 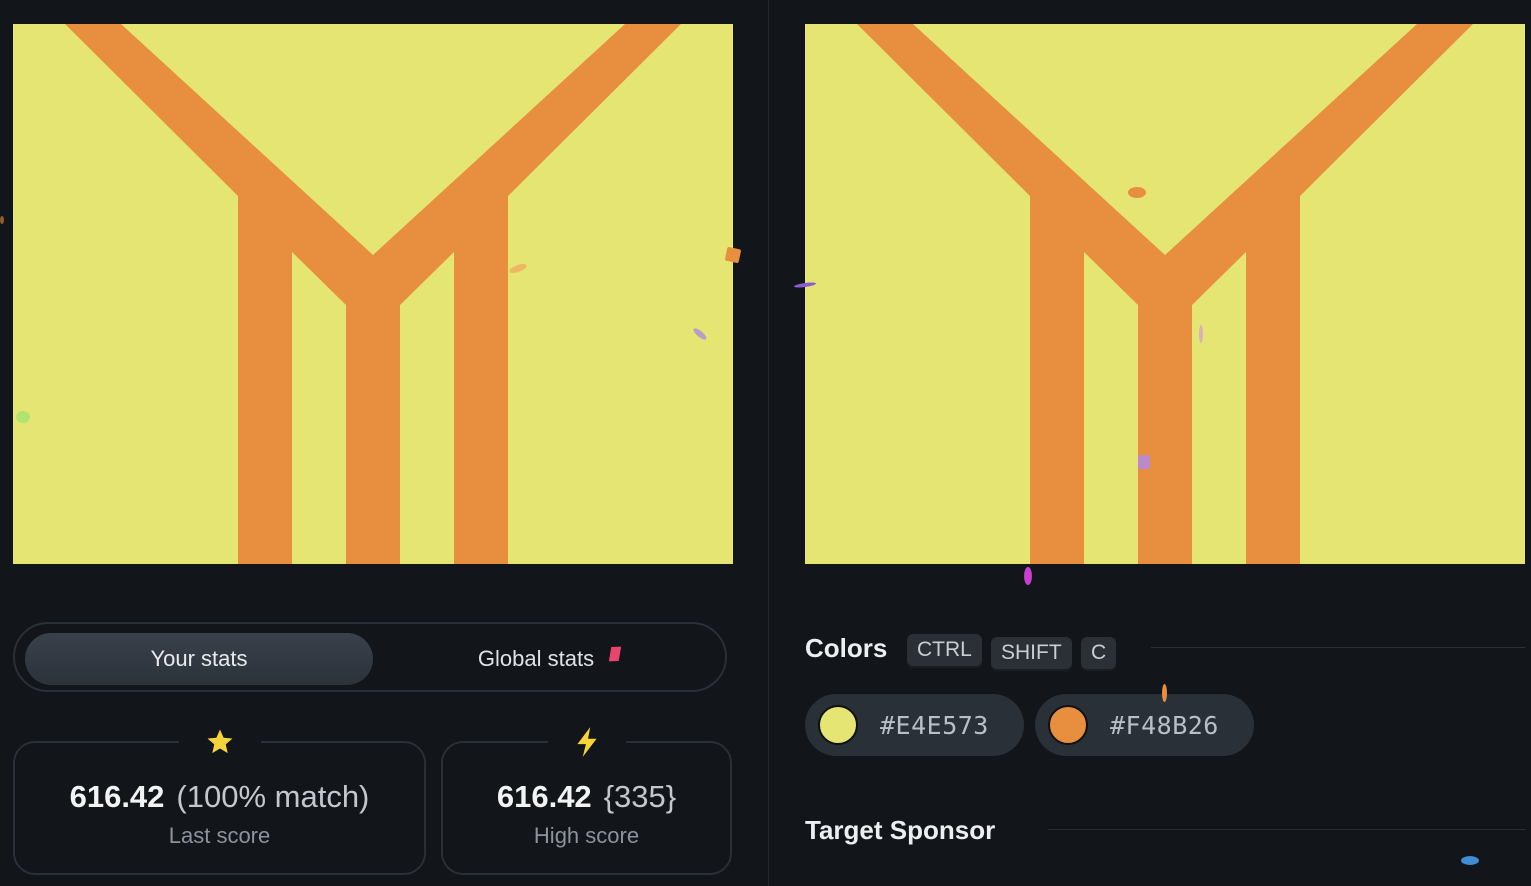 I want to click on tab-your-stats-label: Your stats, so click(x=199, y=658).